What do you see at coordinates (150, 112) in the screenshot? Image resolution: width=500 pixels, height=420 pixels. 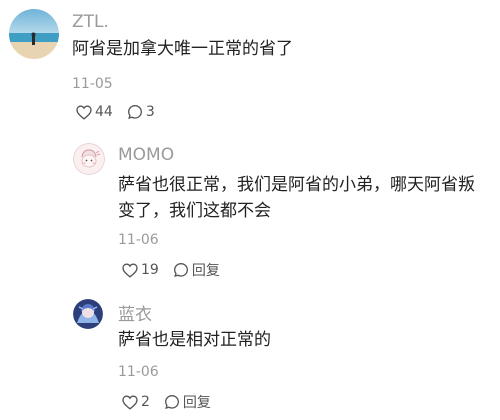 I see `reply-count: 3` at bounding box center [150, 112].